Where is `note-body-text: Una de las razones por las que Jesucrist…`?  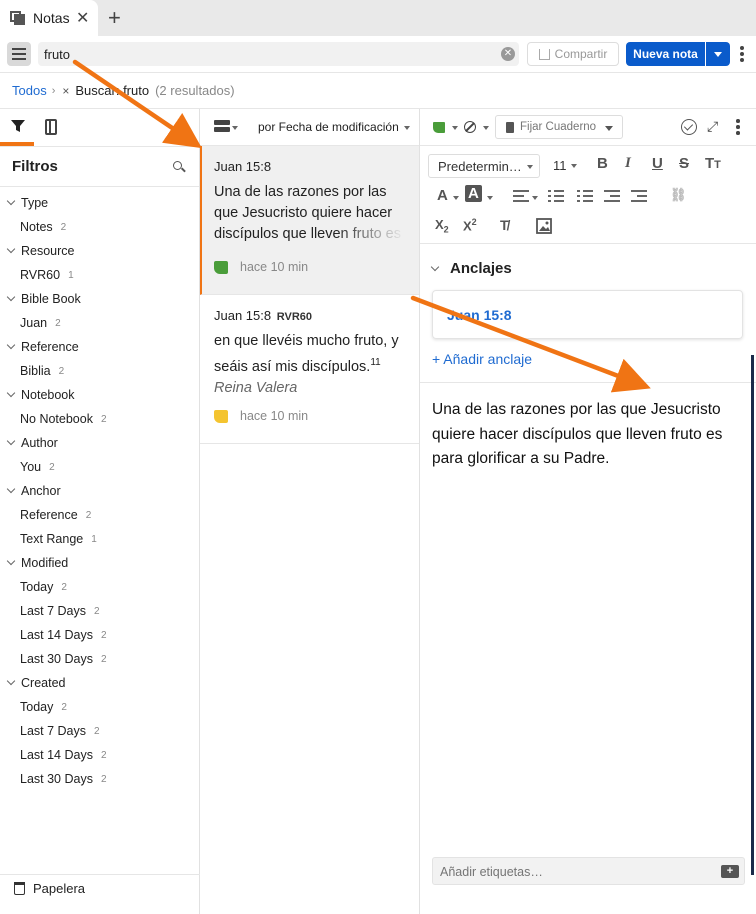
note-body-text: Una de las razones por las que Jesucrist… is located at coordinates (589, 435).